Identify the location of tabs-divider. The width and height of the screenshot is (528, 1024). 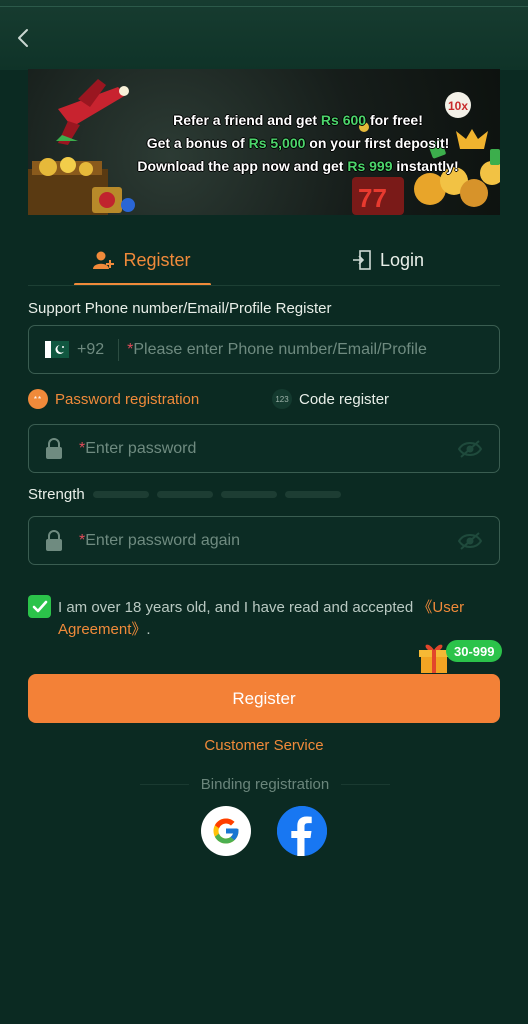
(264, 285).